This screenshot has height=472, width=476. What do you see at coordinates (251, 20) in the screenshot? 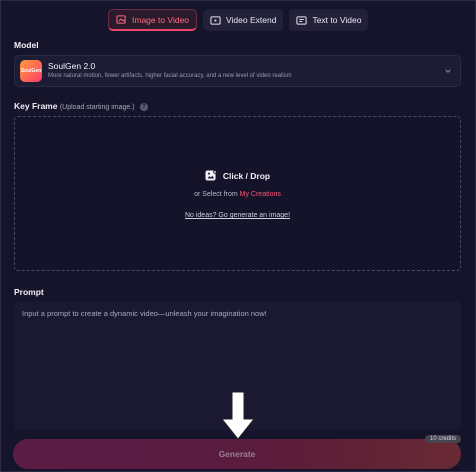
I see `tab-label: Video Extend` at bounding box center [251, 20].